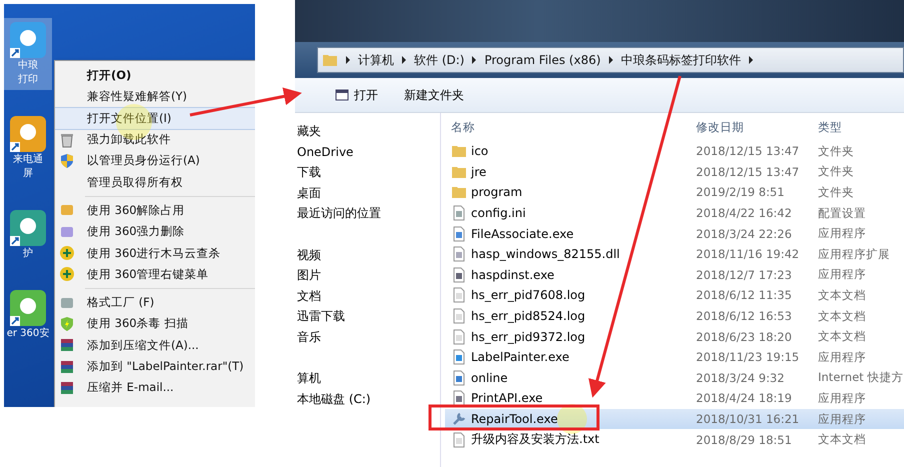  What do you see at coordinates (367, 131) in the screenshot?
I see `nav-item: 藏夹` at bounding box center [367, 131].